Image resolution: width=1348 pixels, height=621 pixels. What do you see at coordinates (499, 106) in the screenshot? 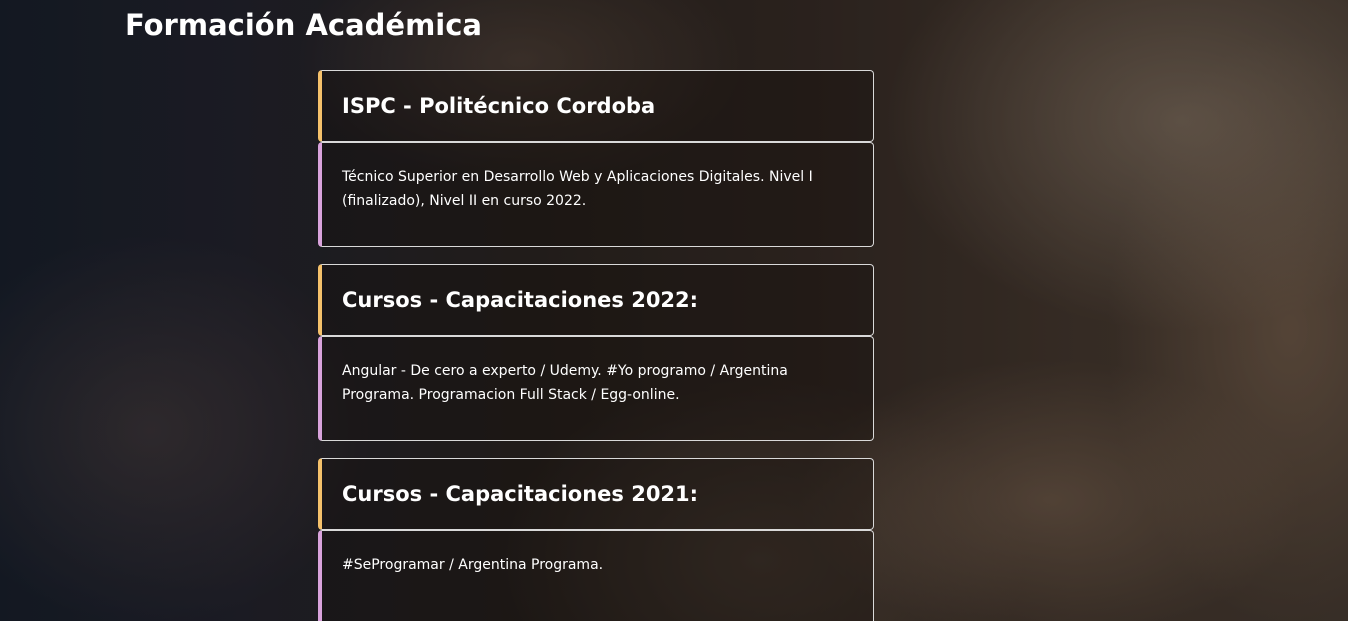
I see `entry-title: ISPC - Politécnico Cordoba` at bounding box center [499, 106].